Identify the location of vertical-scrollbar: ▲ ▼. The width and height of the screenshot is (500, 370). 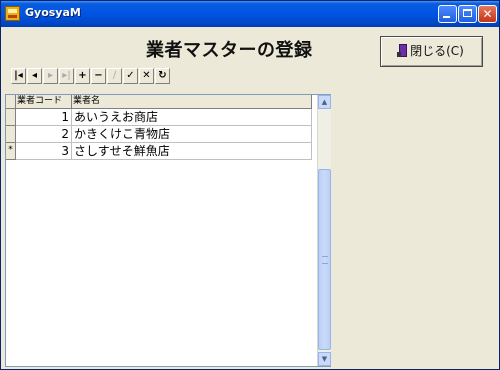
(324, 230).